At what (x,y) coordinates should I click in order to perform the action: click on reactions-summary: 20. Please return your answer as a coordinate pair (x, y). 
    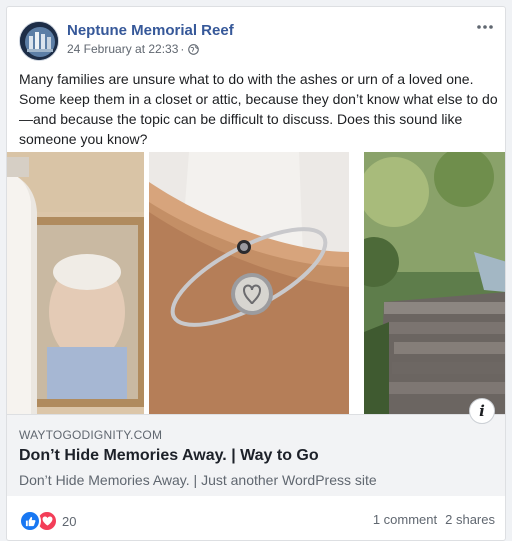
    Looking at the image, I should click on (47, 521).